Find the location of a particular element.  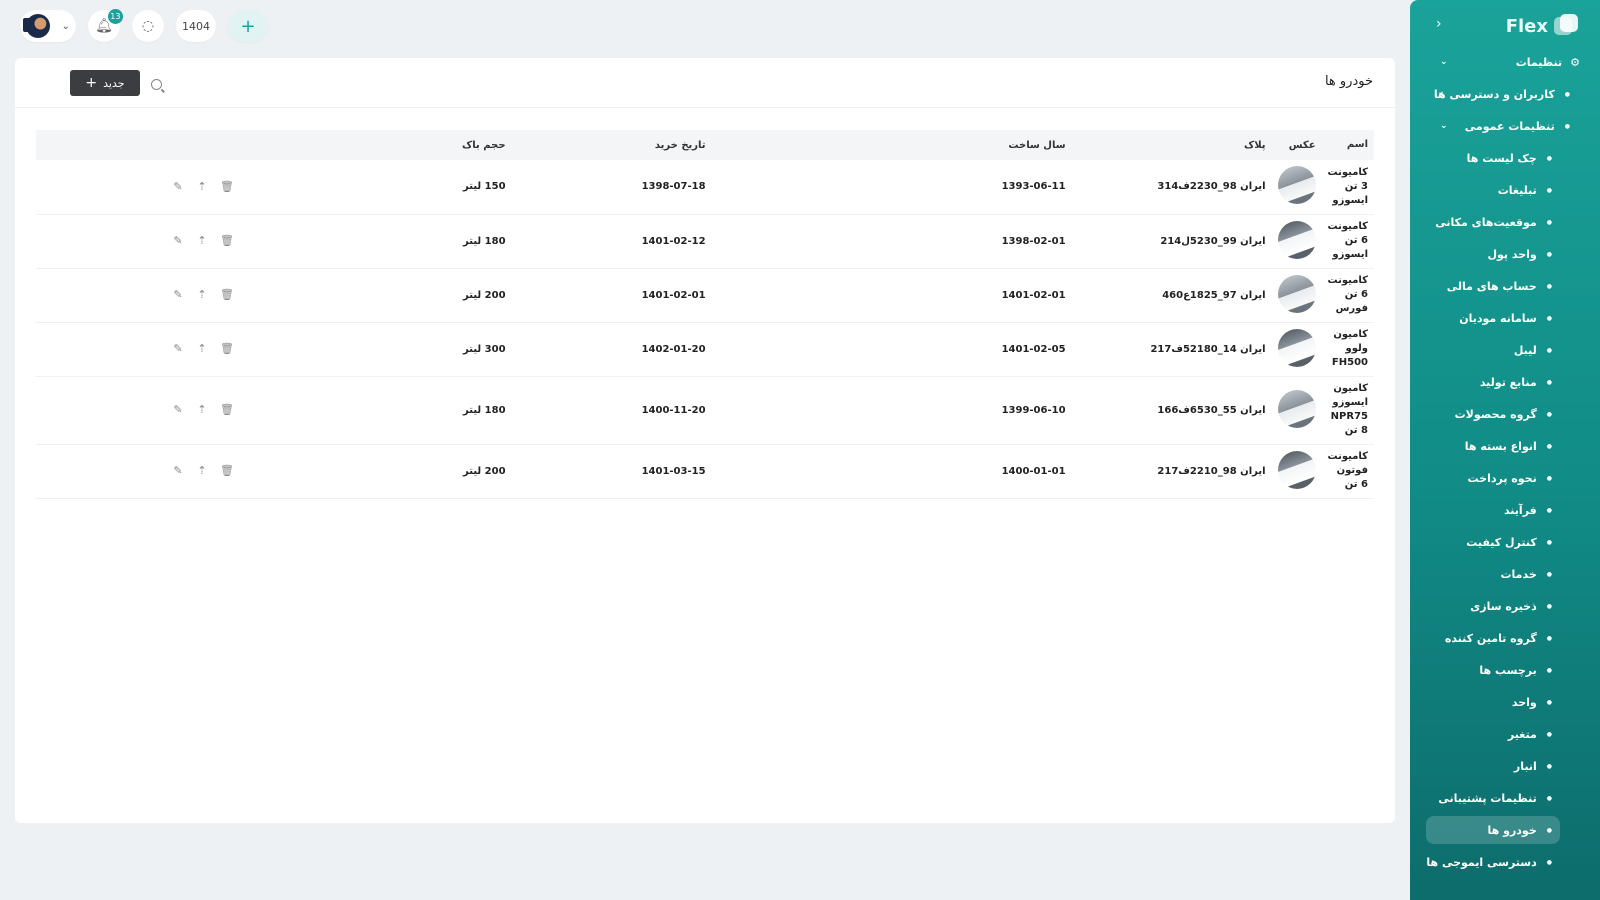

user-menu: ⌄ is located at coordinates (48, 26).